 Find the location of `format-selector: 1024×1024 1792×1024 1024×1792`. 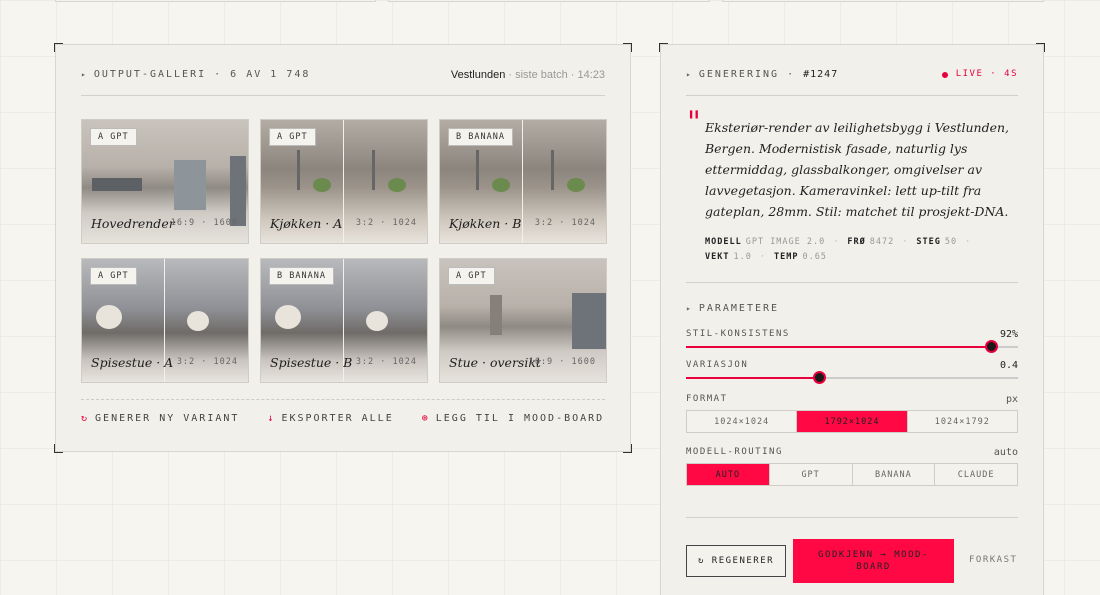

format-selector: 1024×1024 1792×1024 1024×1792 is located at coordinates (852, 421).